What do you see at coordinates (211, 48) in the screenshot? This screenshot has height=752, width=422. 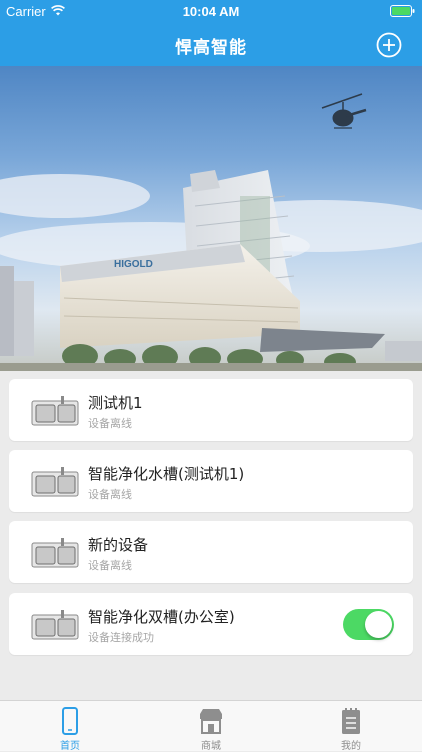 I see `page-title: 悍高智能` at bounding box center [211, 48].